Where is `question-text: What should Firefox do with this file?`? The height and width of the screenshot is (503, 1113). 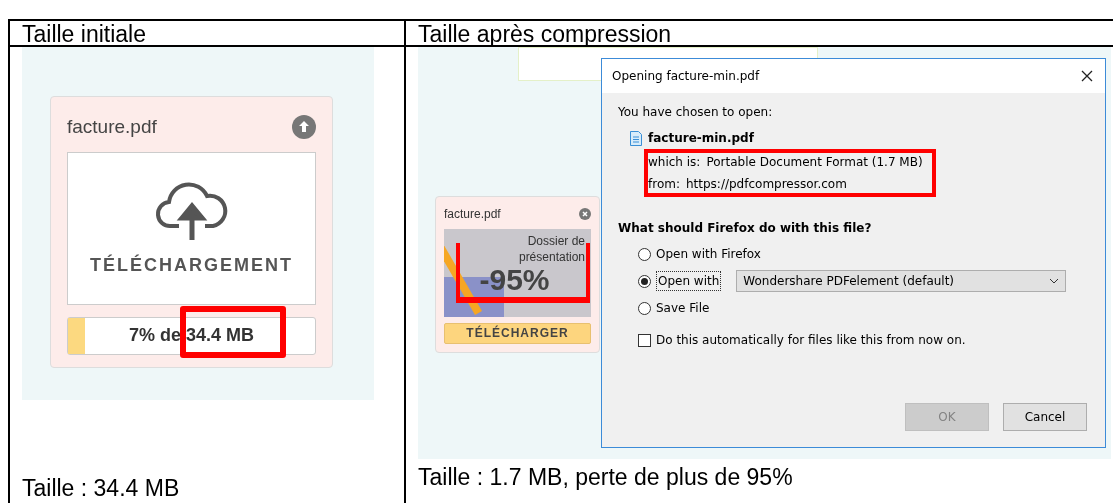 question-text: What should Firefox do with this file? is located at coordinates (745, 228).